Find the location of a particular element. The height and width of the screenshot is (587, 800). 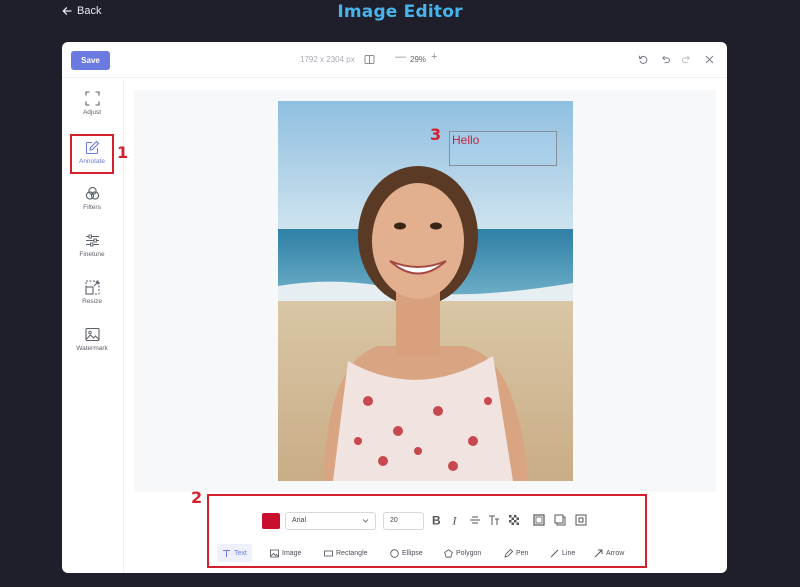

bold-icon: B is located at coordinates (436, 520).